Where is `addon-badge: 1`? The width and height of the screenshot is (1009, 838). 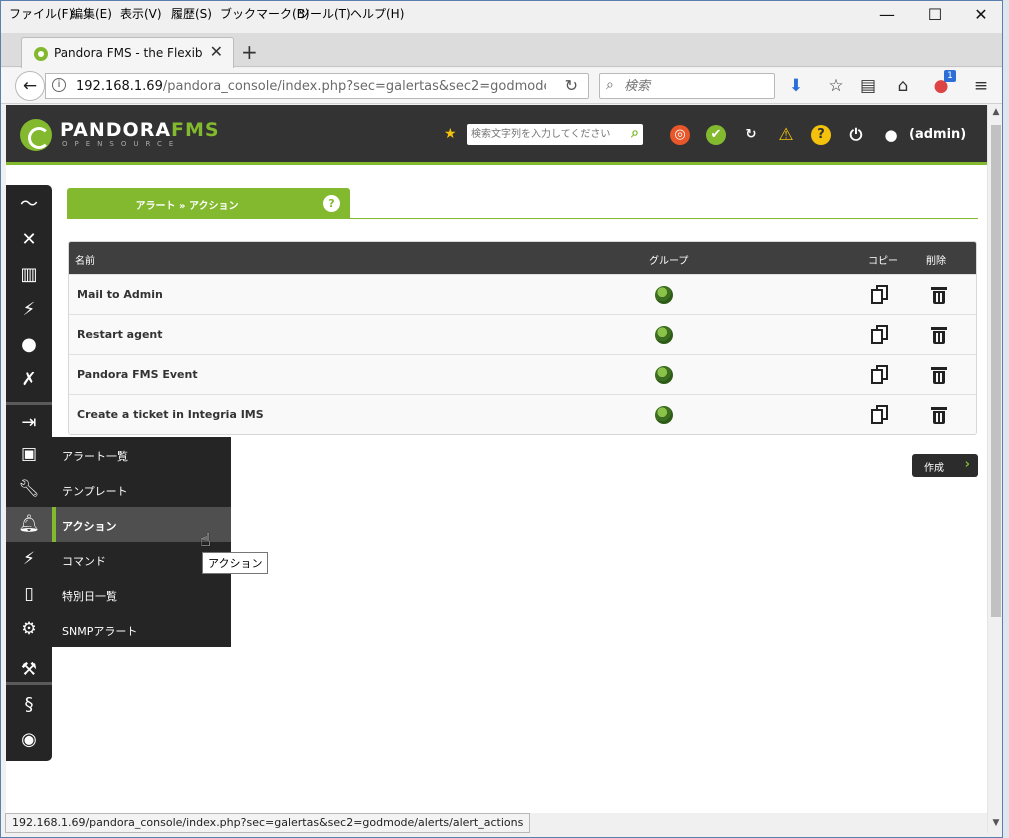 addon-badge: 1 is located at coordinates (950, 76).